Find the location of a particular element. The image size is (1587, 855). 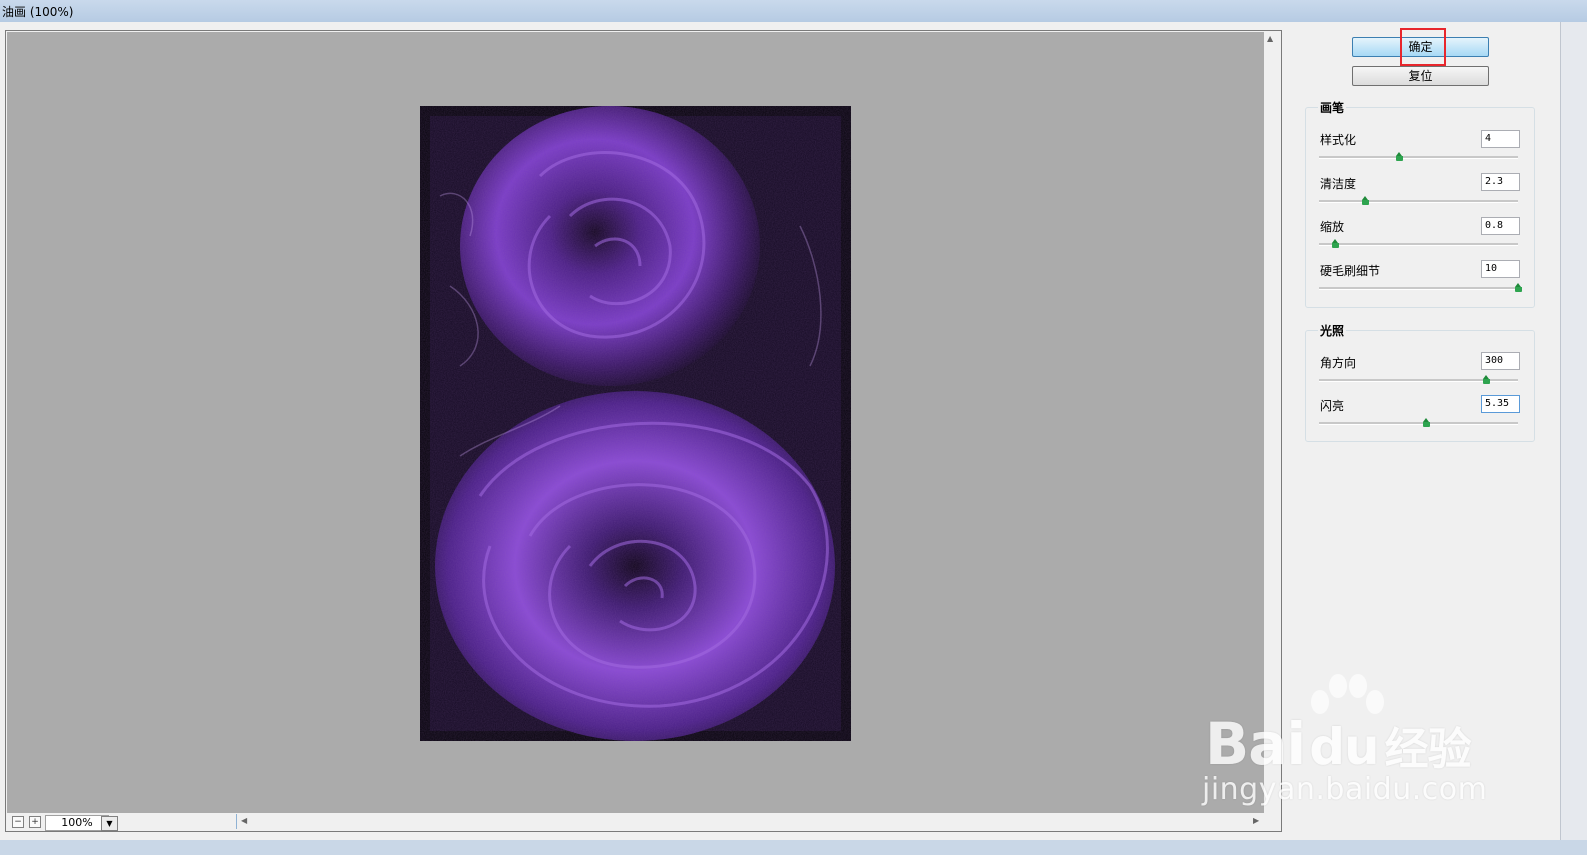

shine-label: 闪亮 is located at coordinates (1332, 406).